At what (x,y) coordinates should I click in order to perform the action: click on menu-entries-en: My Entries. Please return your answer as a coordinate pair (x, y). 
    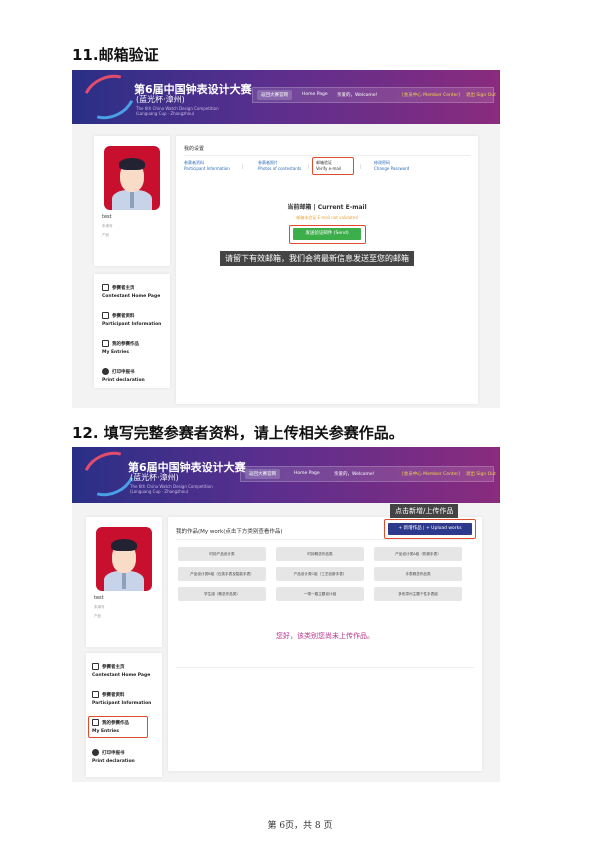
    Looking at the image, I should click on (115, 352).